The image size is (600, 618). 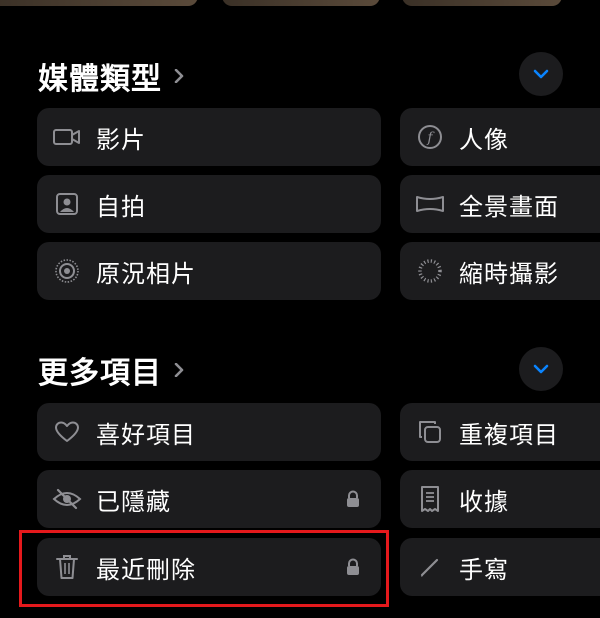 I want to click on tile-timelapse: 縮時攝影, so click(x=500, y=271).